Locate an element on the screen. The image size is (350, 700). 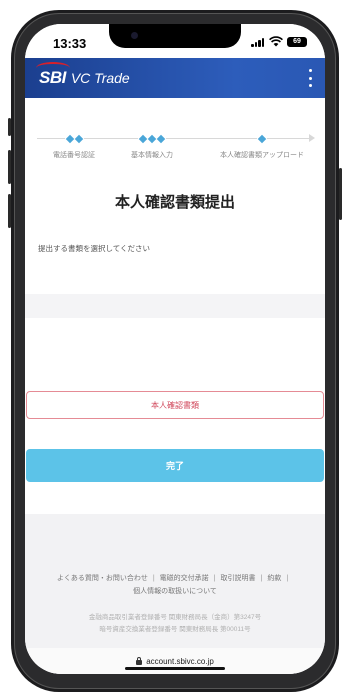
logo: SBI VC Trade is located at coordinates (83, 76).